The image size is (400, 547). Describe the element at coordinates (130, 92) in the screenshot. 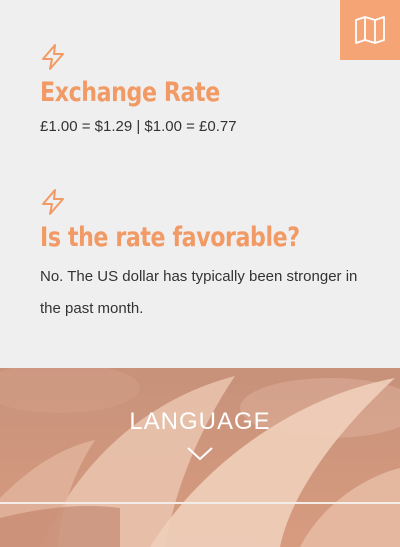

I see `exchange-rate-title: Exchange Rate` at that location.